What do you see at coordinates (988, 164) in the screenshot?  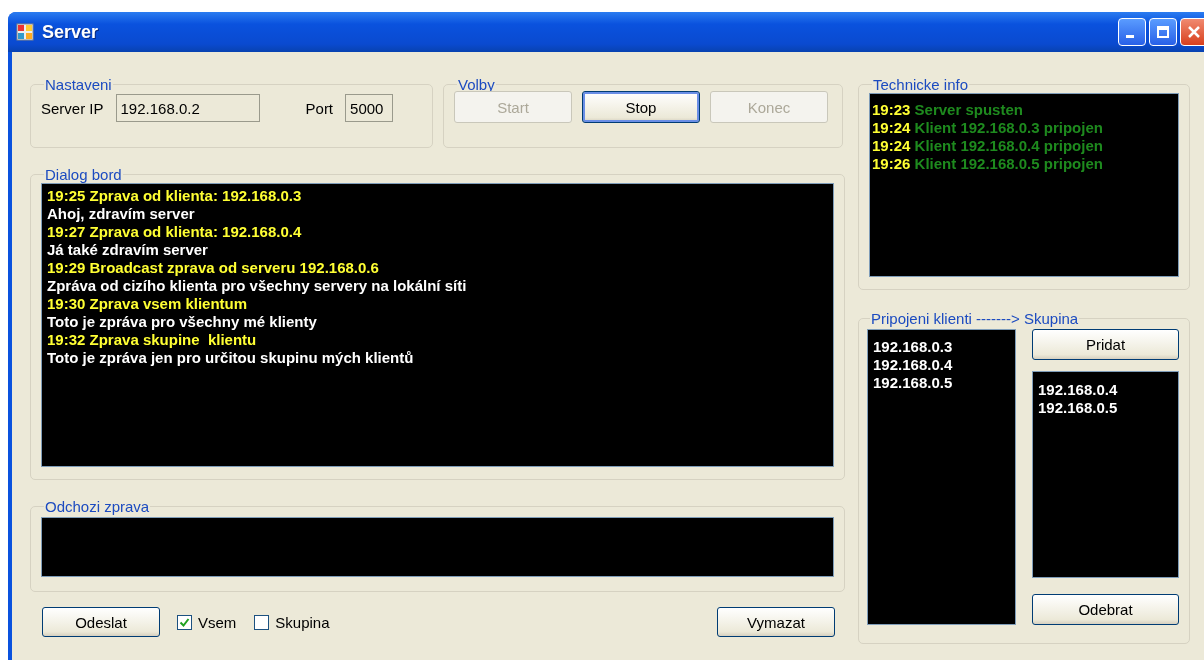 I see `info-entry: 19:26 Klient 192.168.0.5 pripojen` at bounding box center [988, 164].